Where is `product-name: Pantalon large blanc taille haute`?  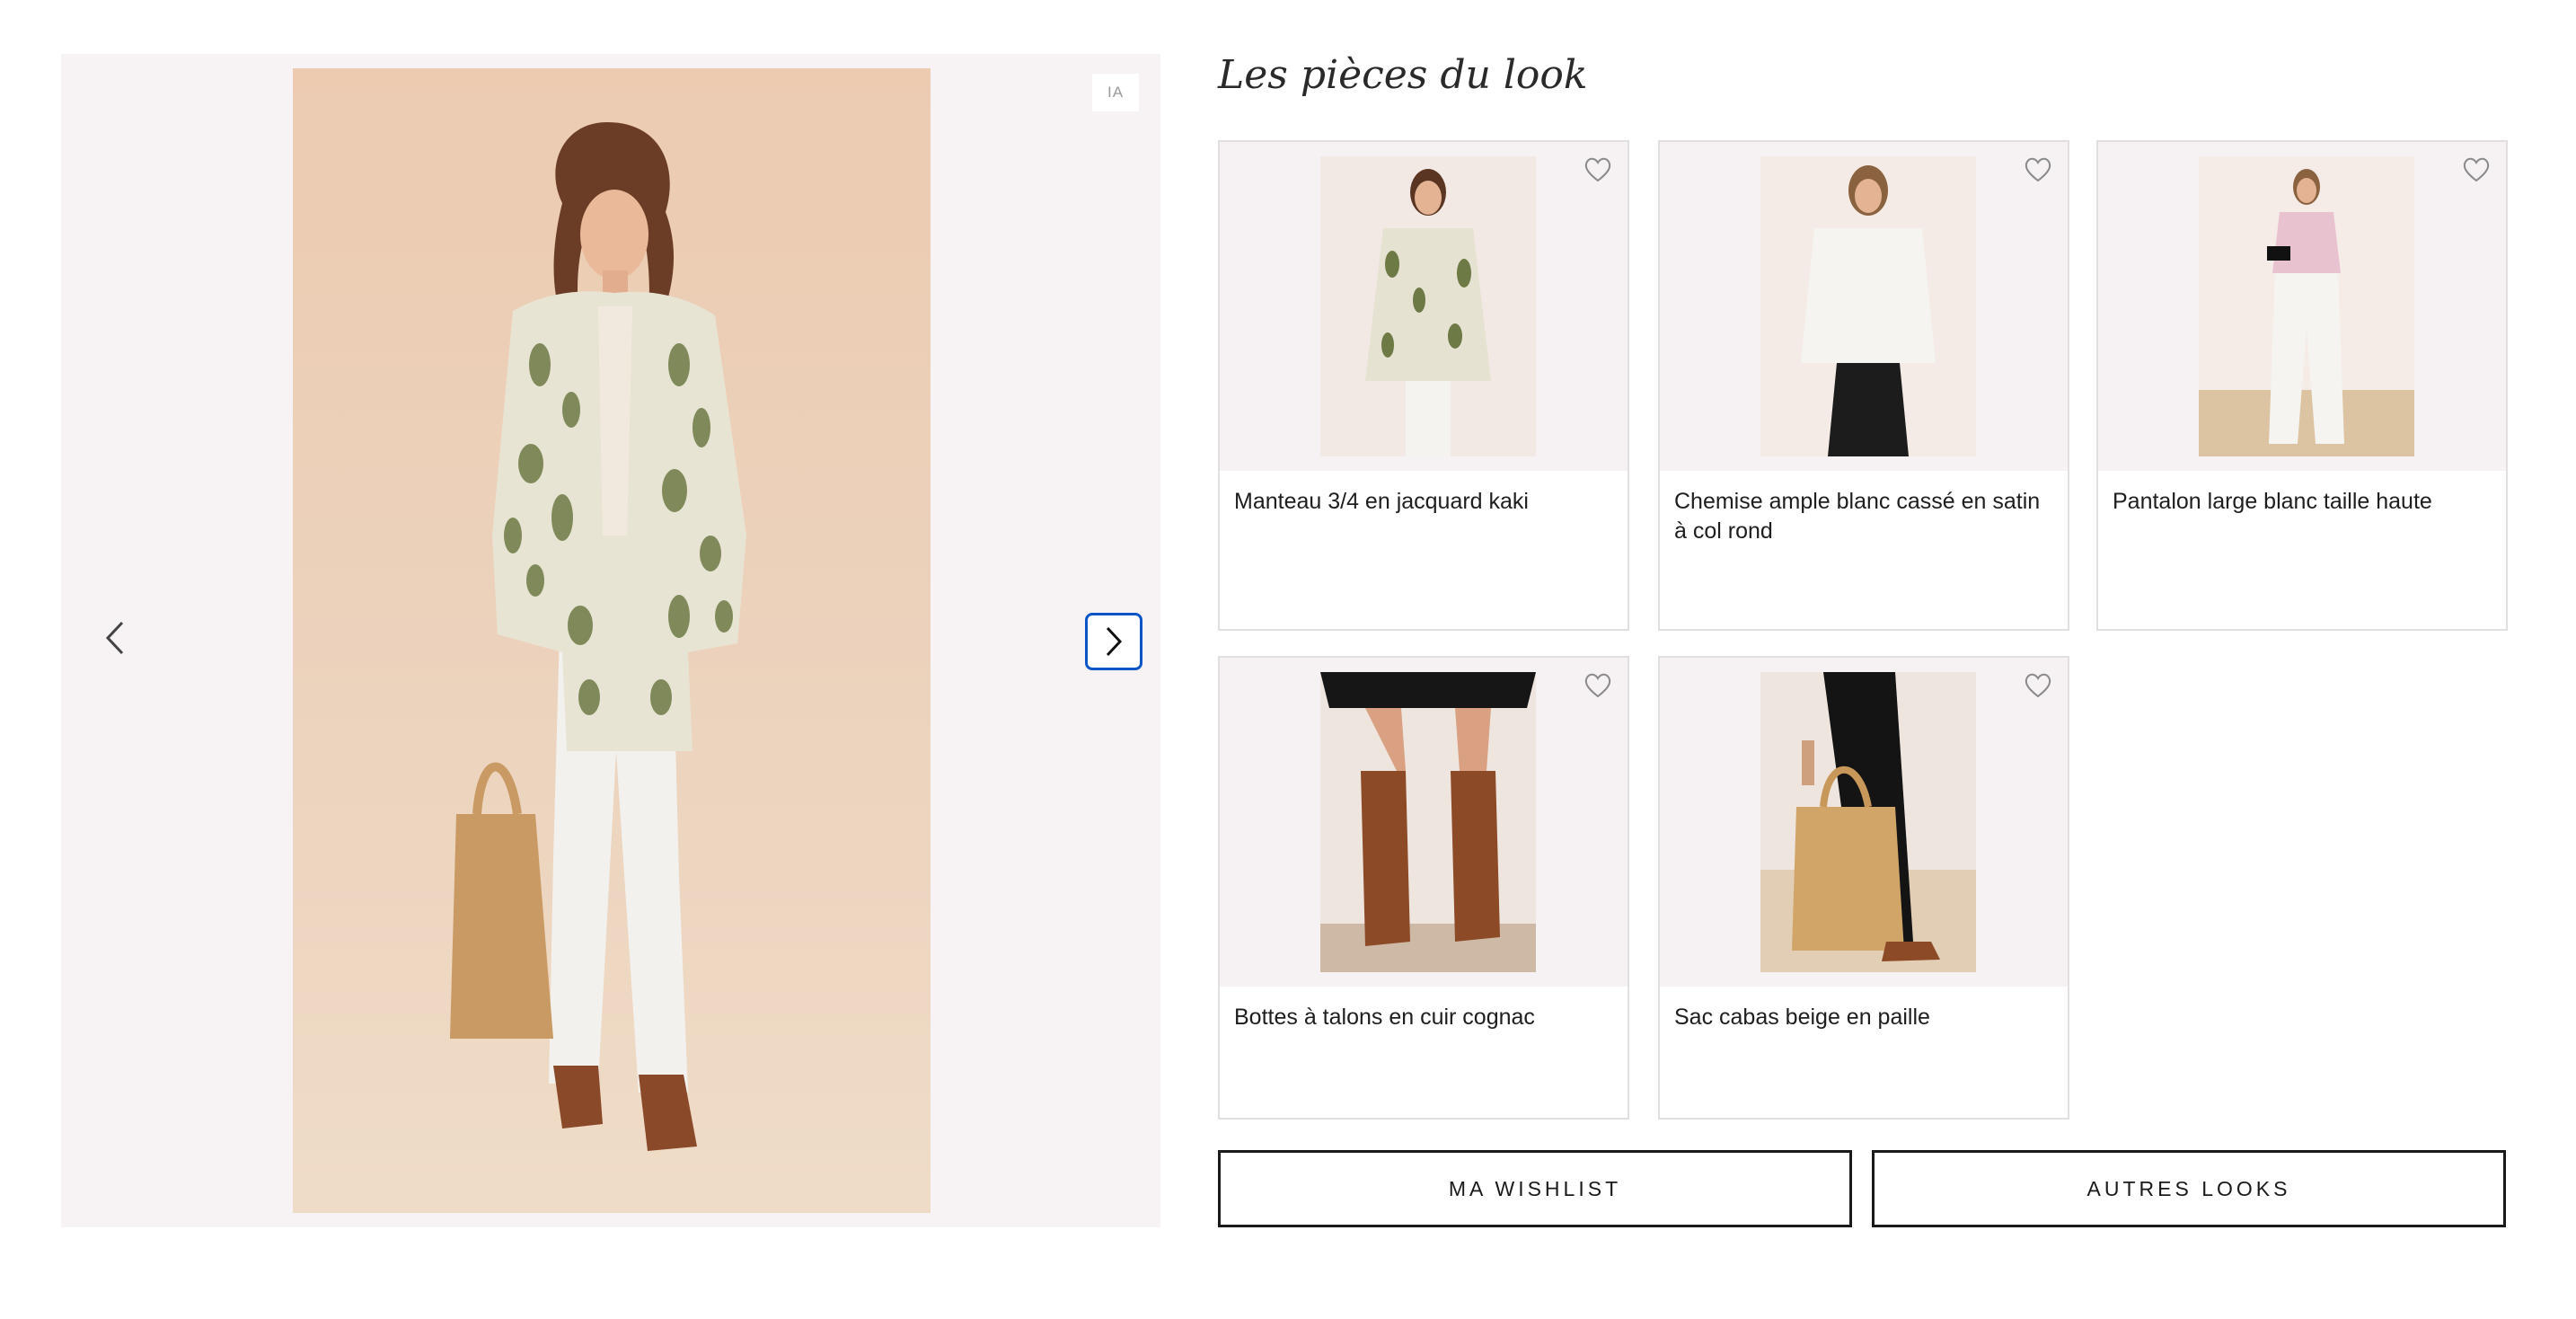 product-name: Pantalon large blanc taille haute is located at coordinates (2302, 494).